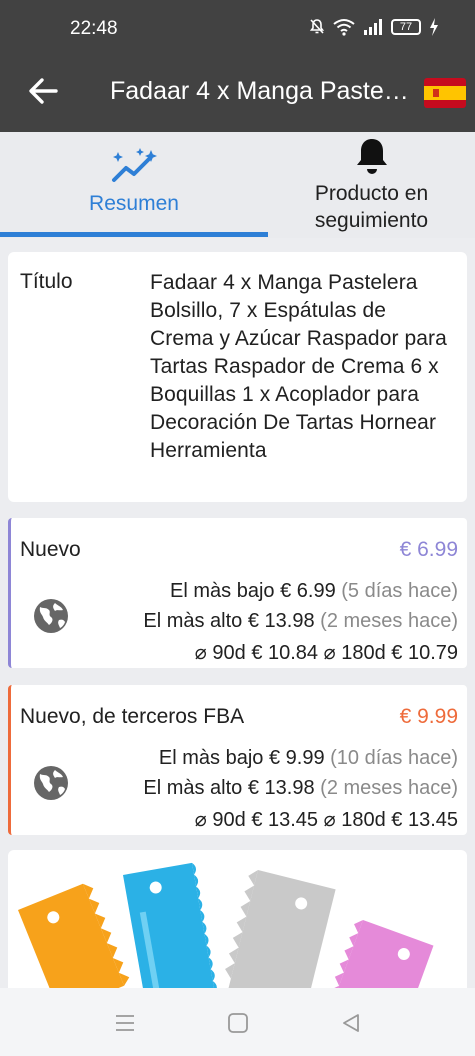 This screenshot has height=1056, width=475. What do you see at coordinates (394, 758) in the screenshot?
I see `lowest-when: (10 días hace)` at bounding box center [394, 758].